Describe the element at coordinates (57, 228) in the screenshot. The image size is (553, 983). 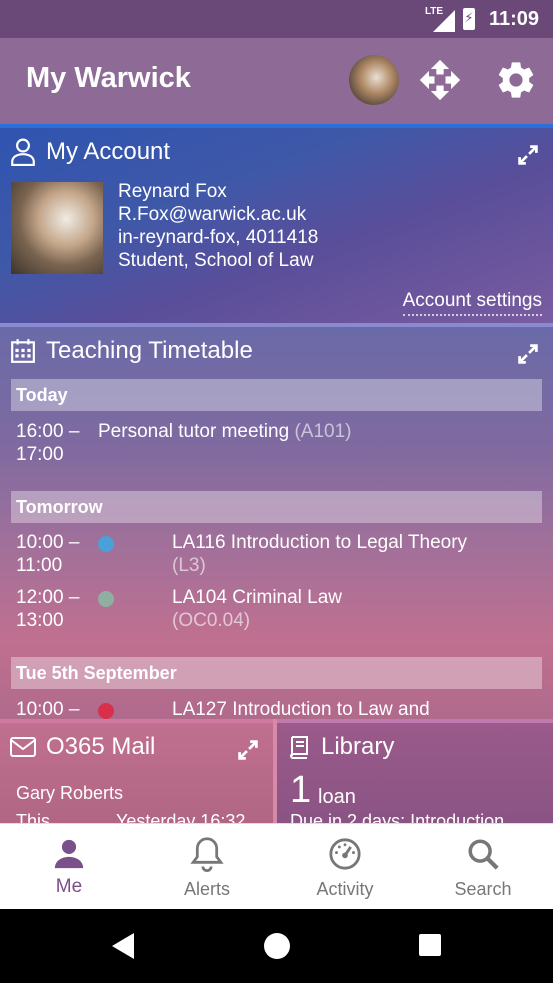
I see `profile-photo` at that location.